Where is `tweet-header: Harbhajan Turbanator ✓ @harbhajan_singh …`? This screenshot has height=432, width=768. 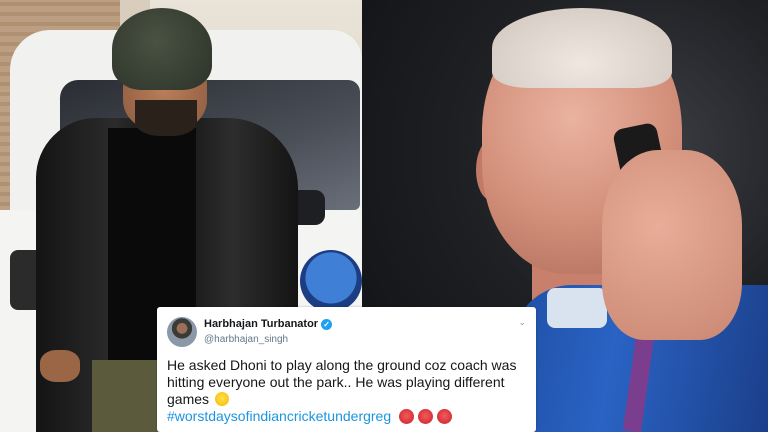 tweet-header: Harbhajan Turbanator ✓ @harbhajan_singh … is located at coordinates (346, 332).